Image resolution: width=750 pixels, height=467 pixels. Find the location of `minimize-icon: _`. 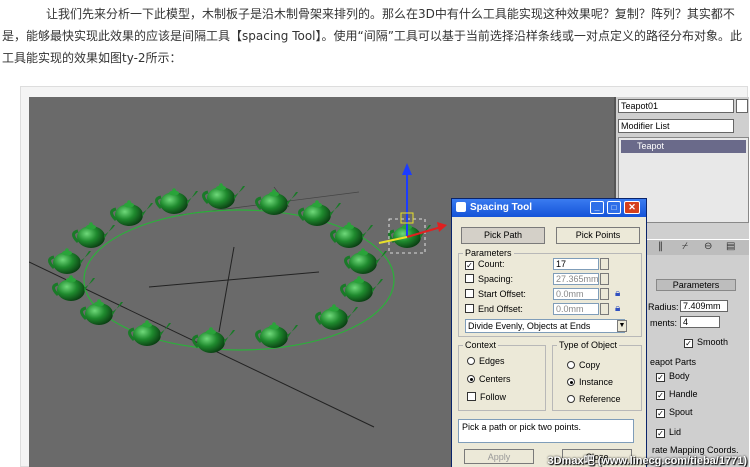

minimize-icon: _ is located at coordinates (597, 207).